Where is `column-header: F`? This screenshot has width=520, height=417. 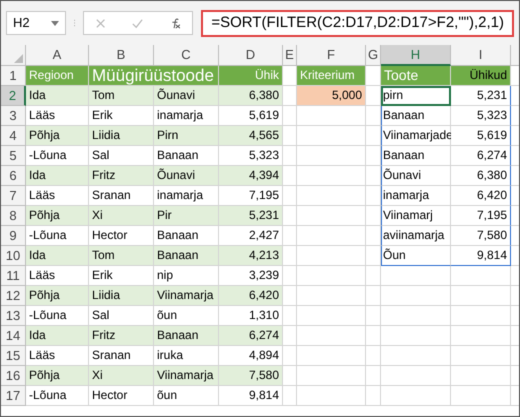
column-header: F is located at coordinates (331, 55).